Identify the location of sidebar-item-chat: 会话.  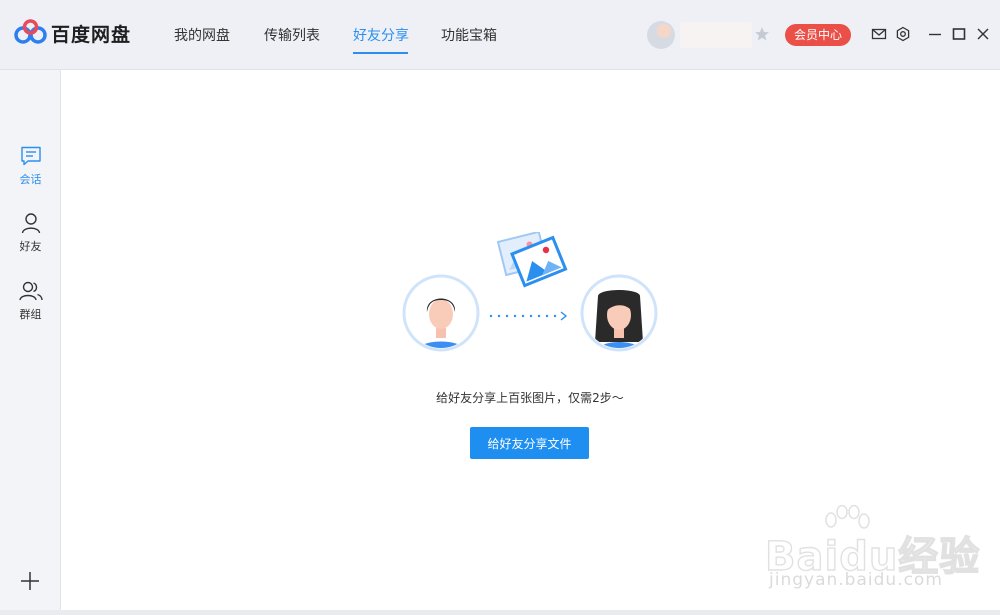
(30, 166).